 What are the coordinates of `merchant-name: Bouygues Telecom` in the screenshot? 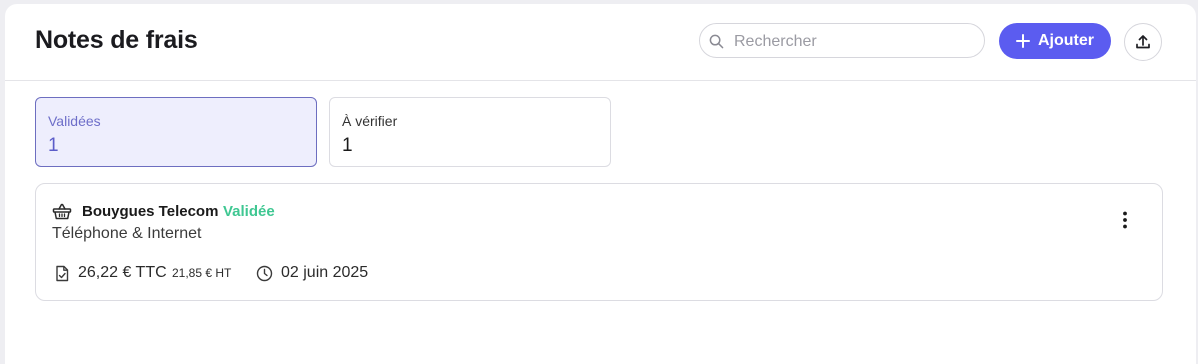 It's located at (150, 211).